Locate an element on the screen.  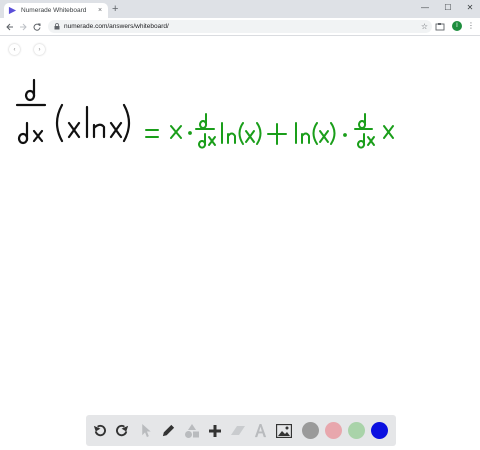
color-swatch-blue is located at coordinates (379, 430).